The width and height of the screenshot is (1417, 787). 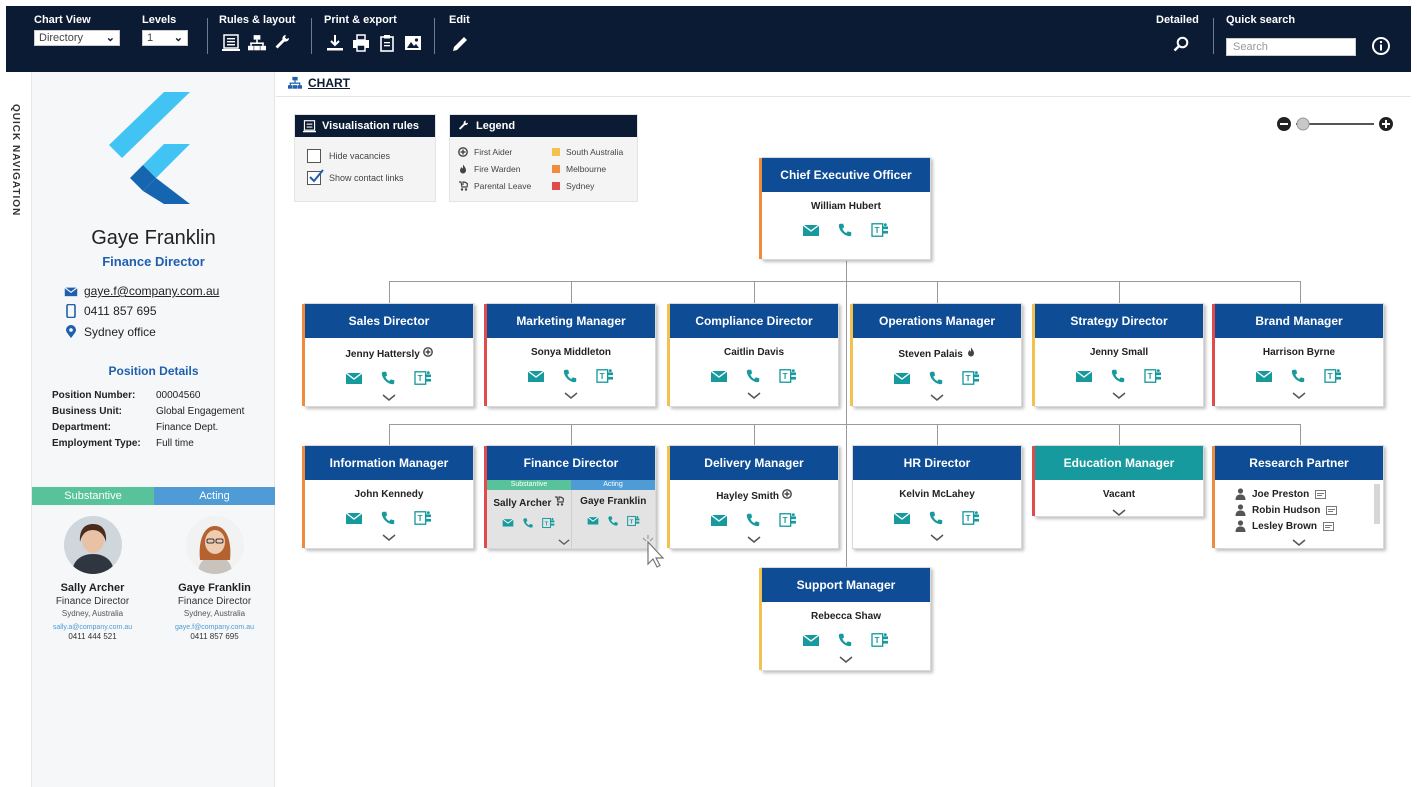 What do you see at coordinates (753, 497) in the screenshot?
I see `org-card-delivery: Delivery Manager Hayley Smith` at bounding box center [753, 497].